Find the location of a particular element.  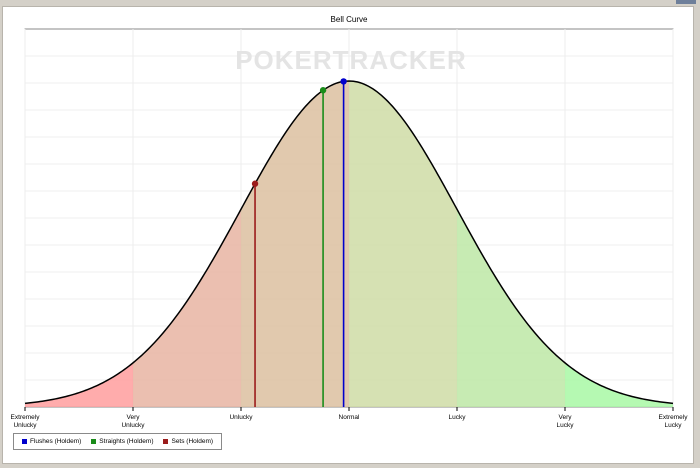

tick-label: Normal is located at coordinates (350, 417).